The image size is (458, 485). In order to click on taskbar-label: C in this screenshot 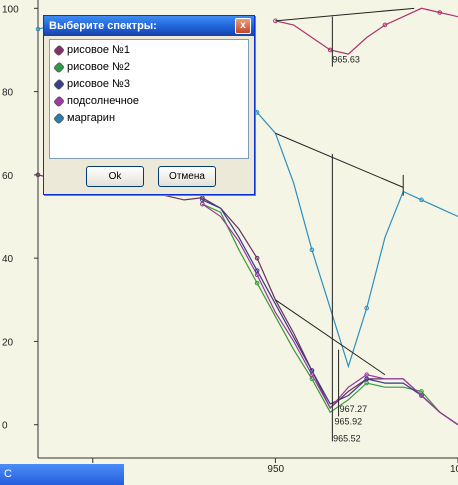, I will do `click(8, 474)`.